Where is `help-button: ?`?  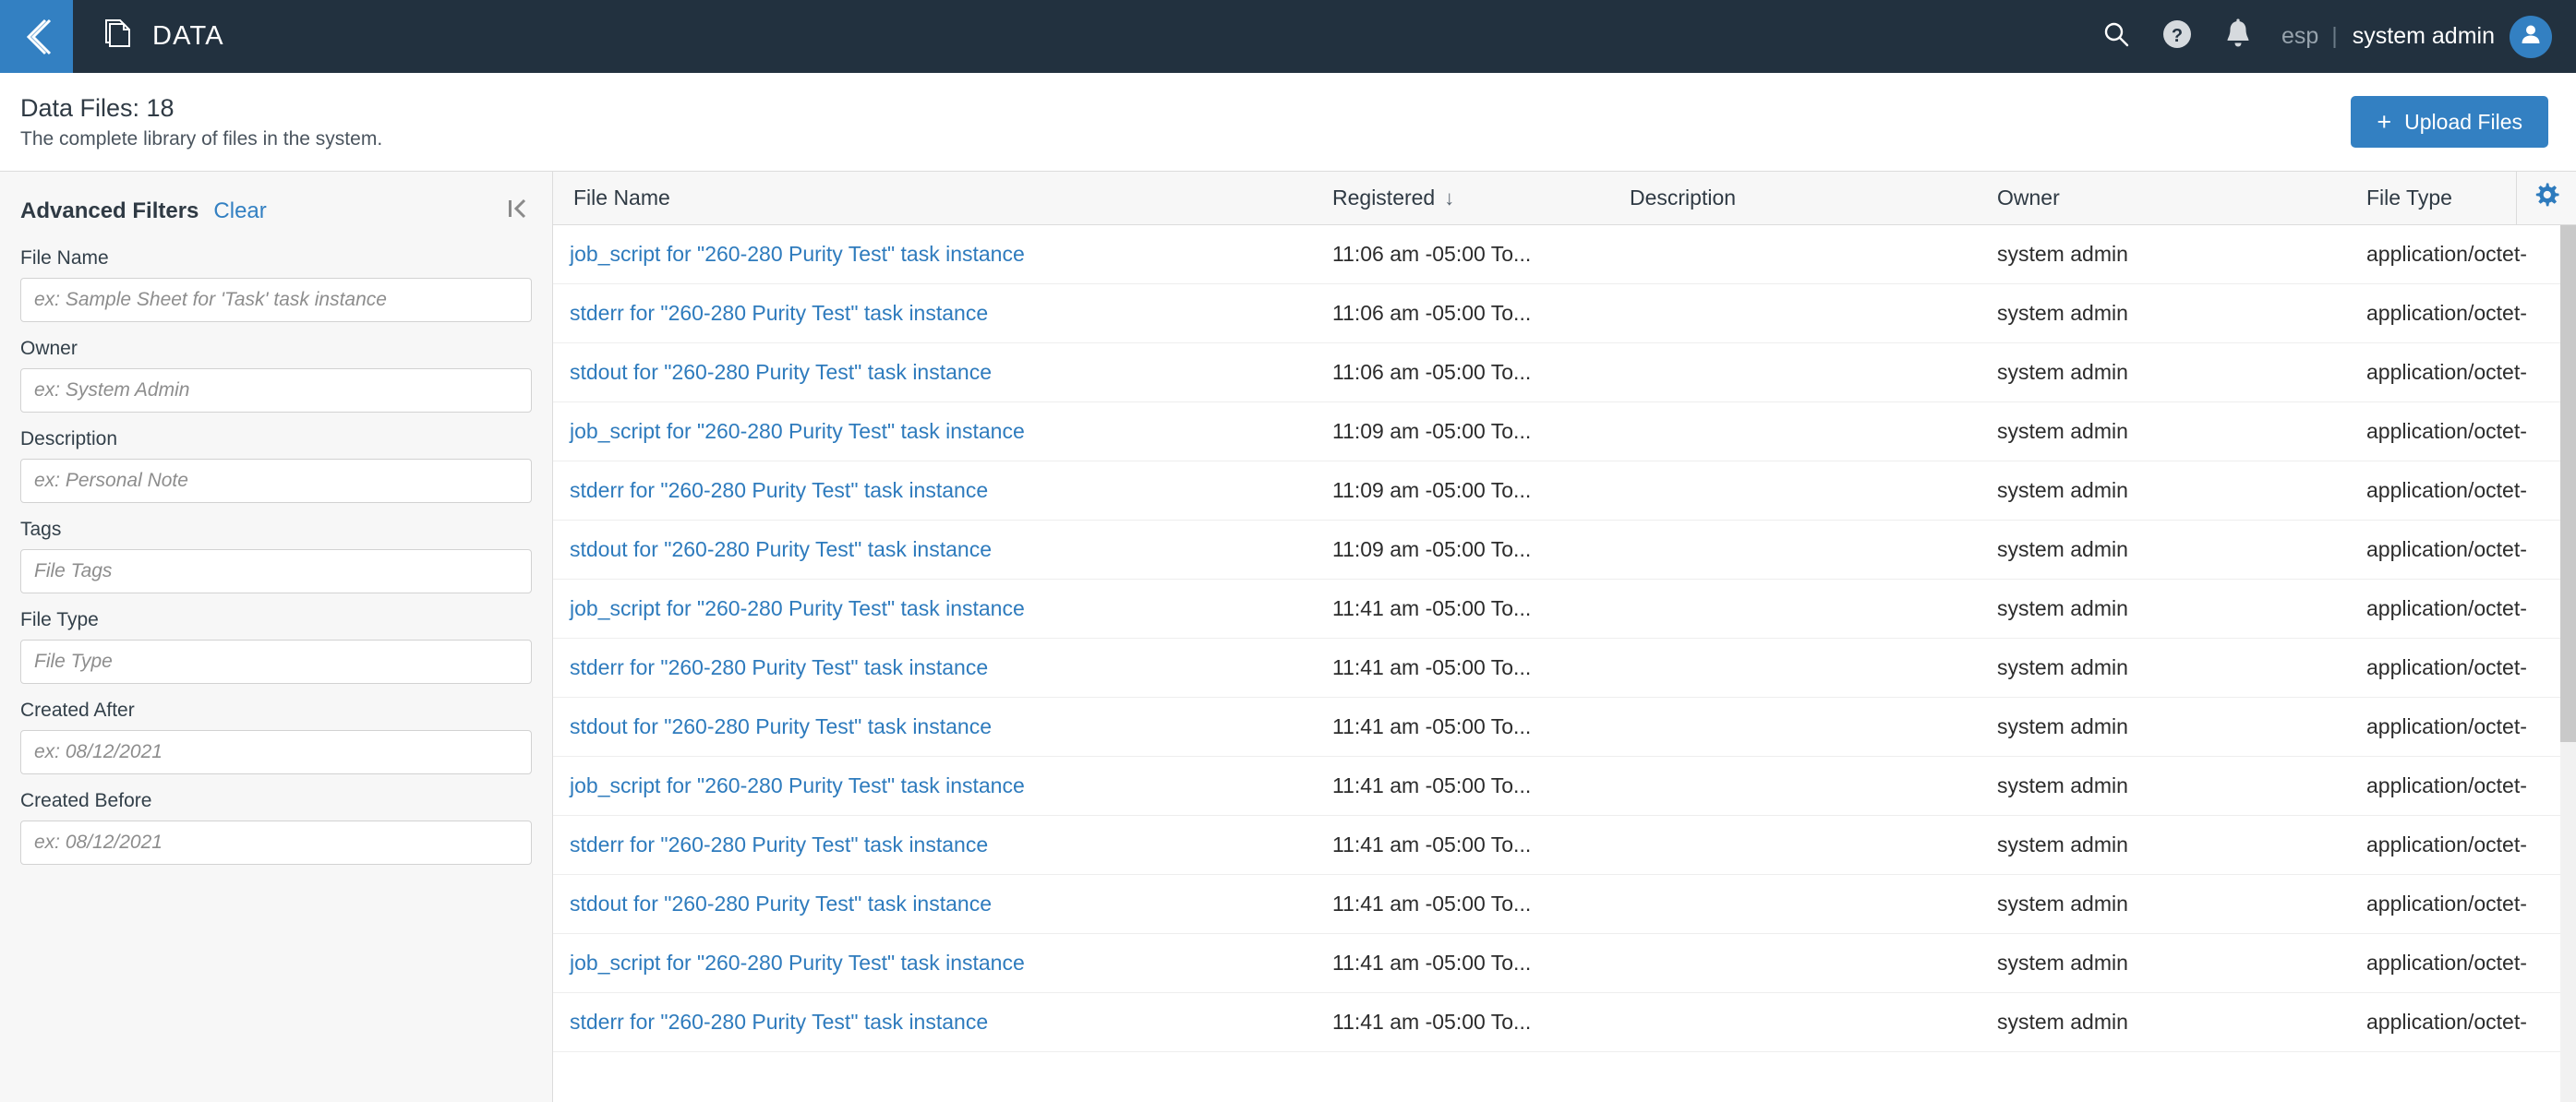
help-button: ? is located at coordinates (2177, 36).